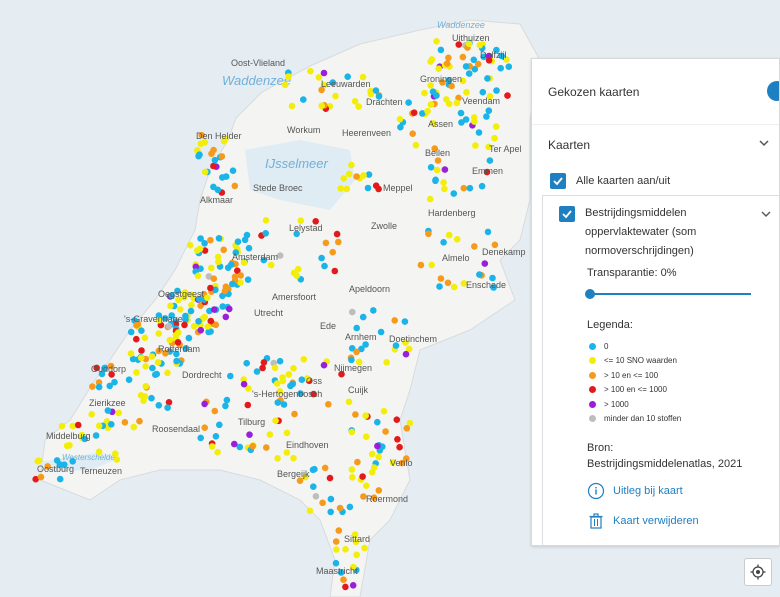 This screenshot has height=597, width=780. I want to click on locate-button, so click(758, 572).